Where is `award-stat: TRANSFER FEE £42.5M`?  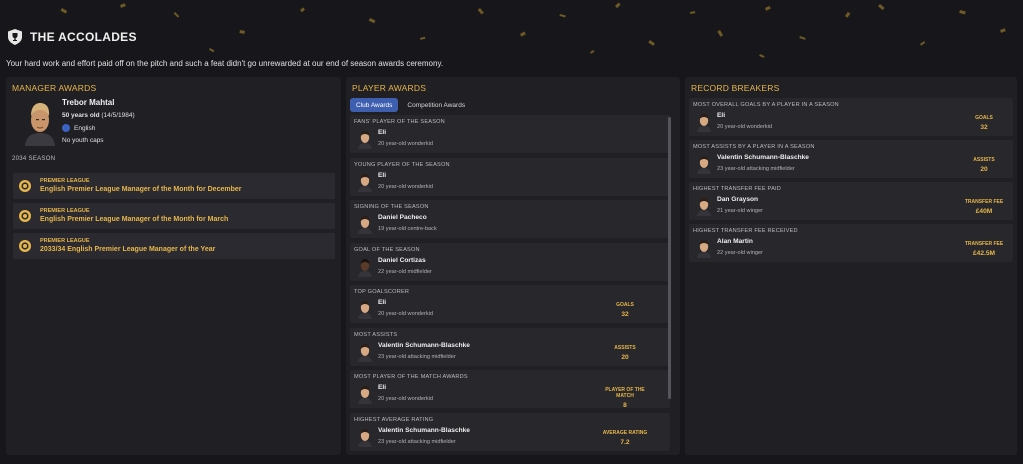
award-stat: TRANSFER FEE £42.5M is located at coordinates (984, 249).